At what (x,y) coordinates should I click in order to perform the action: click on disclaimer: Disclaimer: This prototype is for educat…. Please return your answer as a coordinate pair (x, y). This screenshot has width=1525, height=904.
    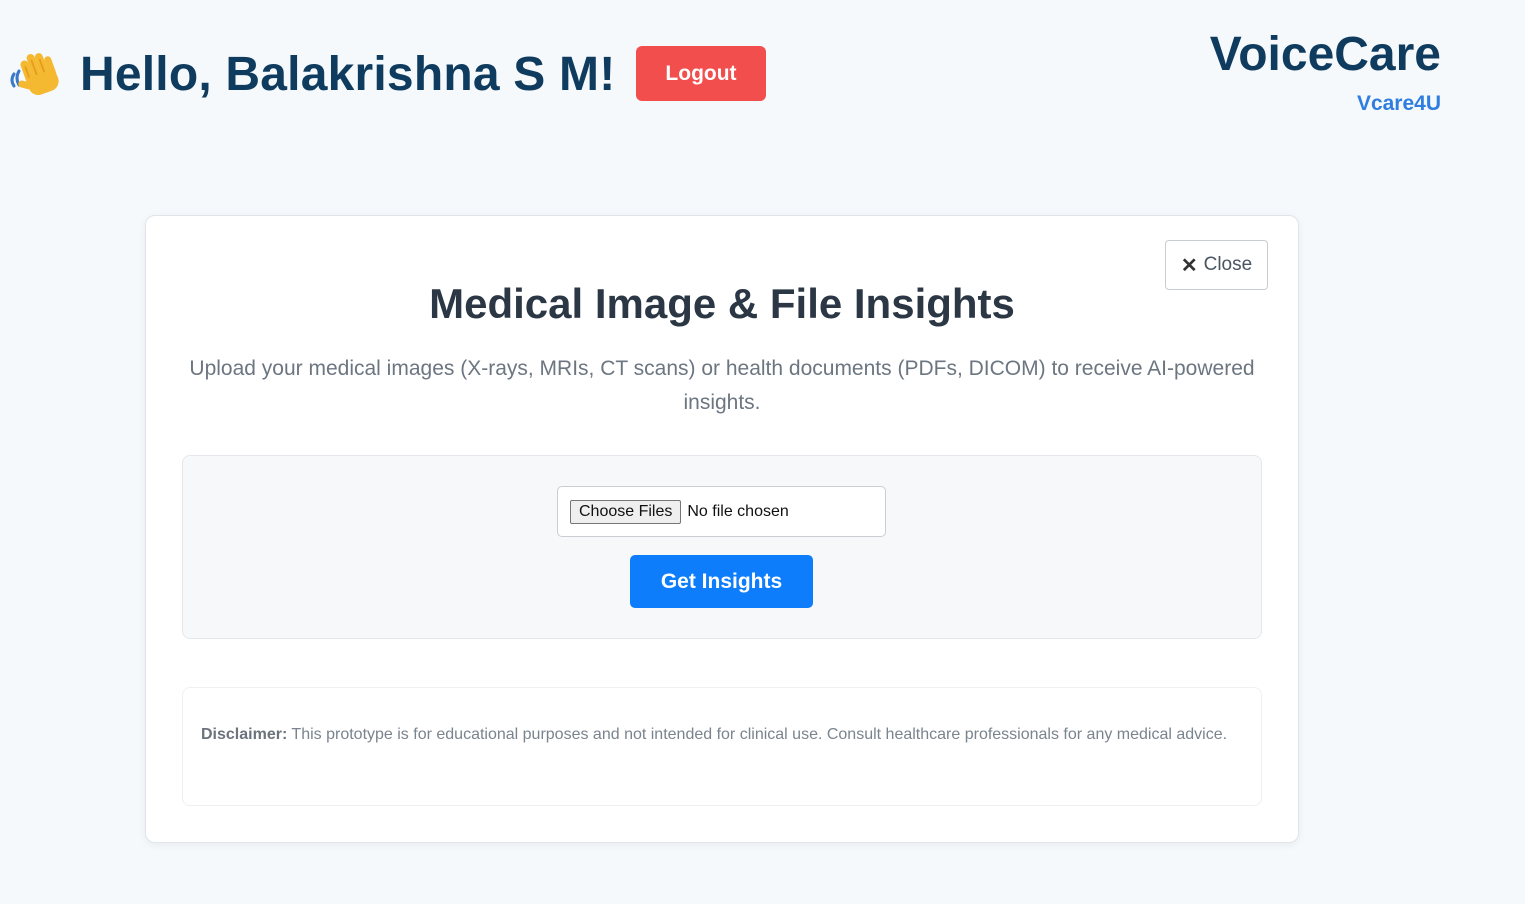
    Looking at the image, I should click on (722, 746).